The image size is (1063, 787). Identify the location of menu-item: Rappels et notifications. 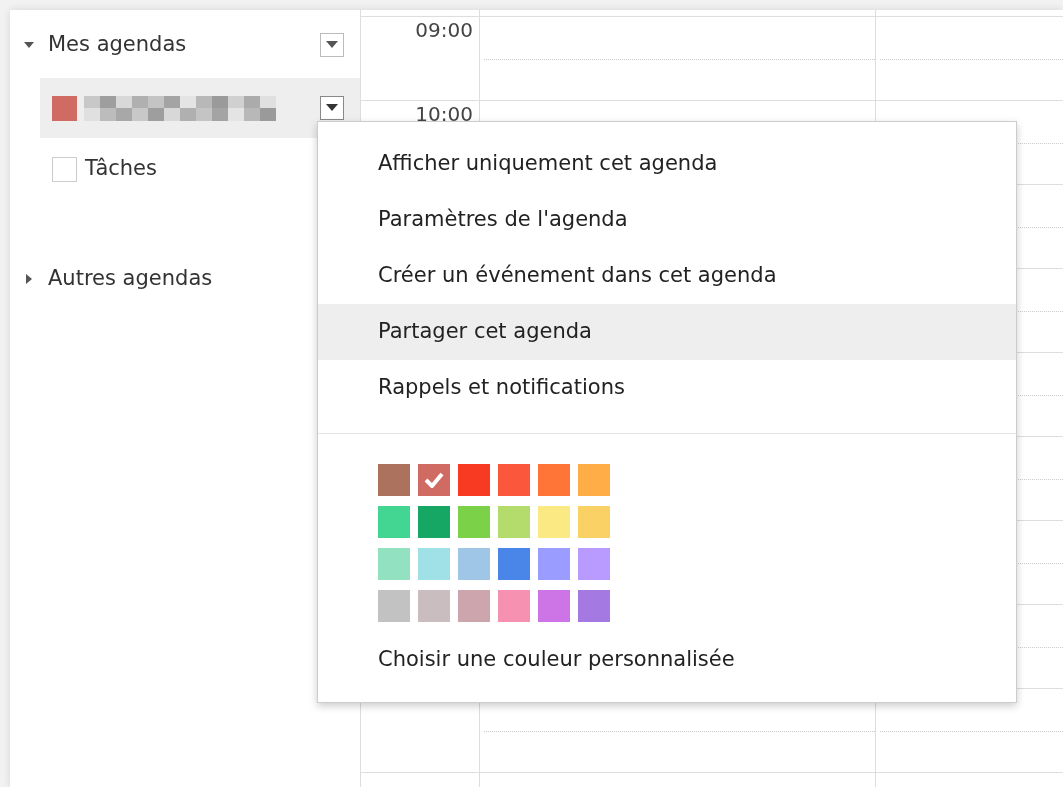
(667, 388).